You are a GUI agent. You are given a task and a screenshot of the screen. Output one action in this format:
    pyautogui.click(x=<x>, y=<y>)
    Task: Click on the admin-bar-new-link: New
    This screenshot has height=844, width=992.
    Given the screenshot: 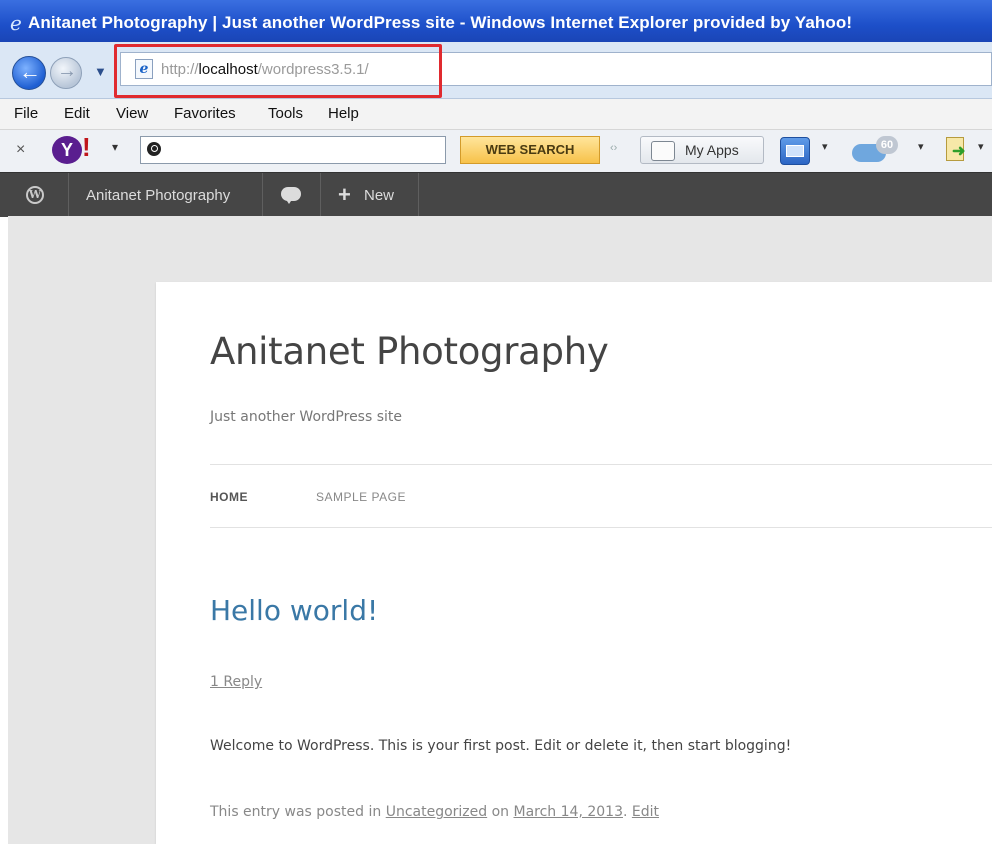 What is the action you would take?
    pyautogui.click(x=379, y=195)
    